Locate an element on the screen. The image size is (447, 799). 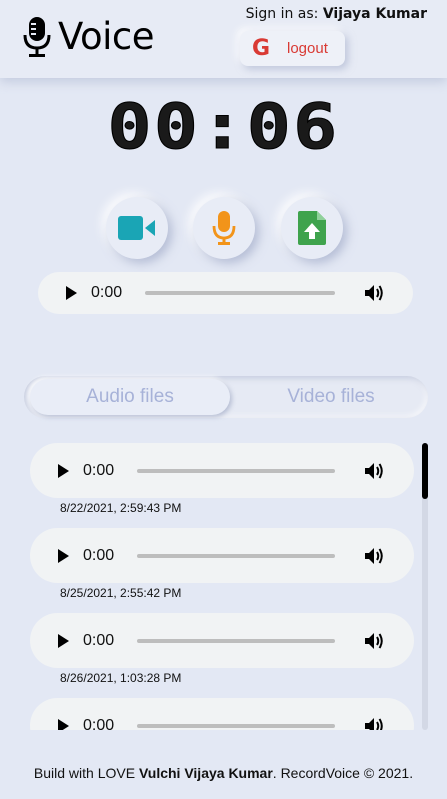
tab-video-files: Video files is located at coordinates (331, 397).